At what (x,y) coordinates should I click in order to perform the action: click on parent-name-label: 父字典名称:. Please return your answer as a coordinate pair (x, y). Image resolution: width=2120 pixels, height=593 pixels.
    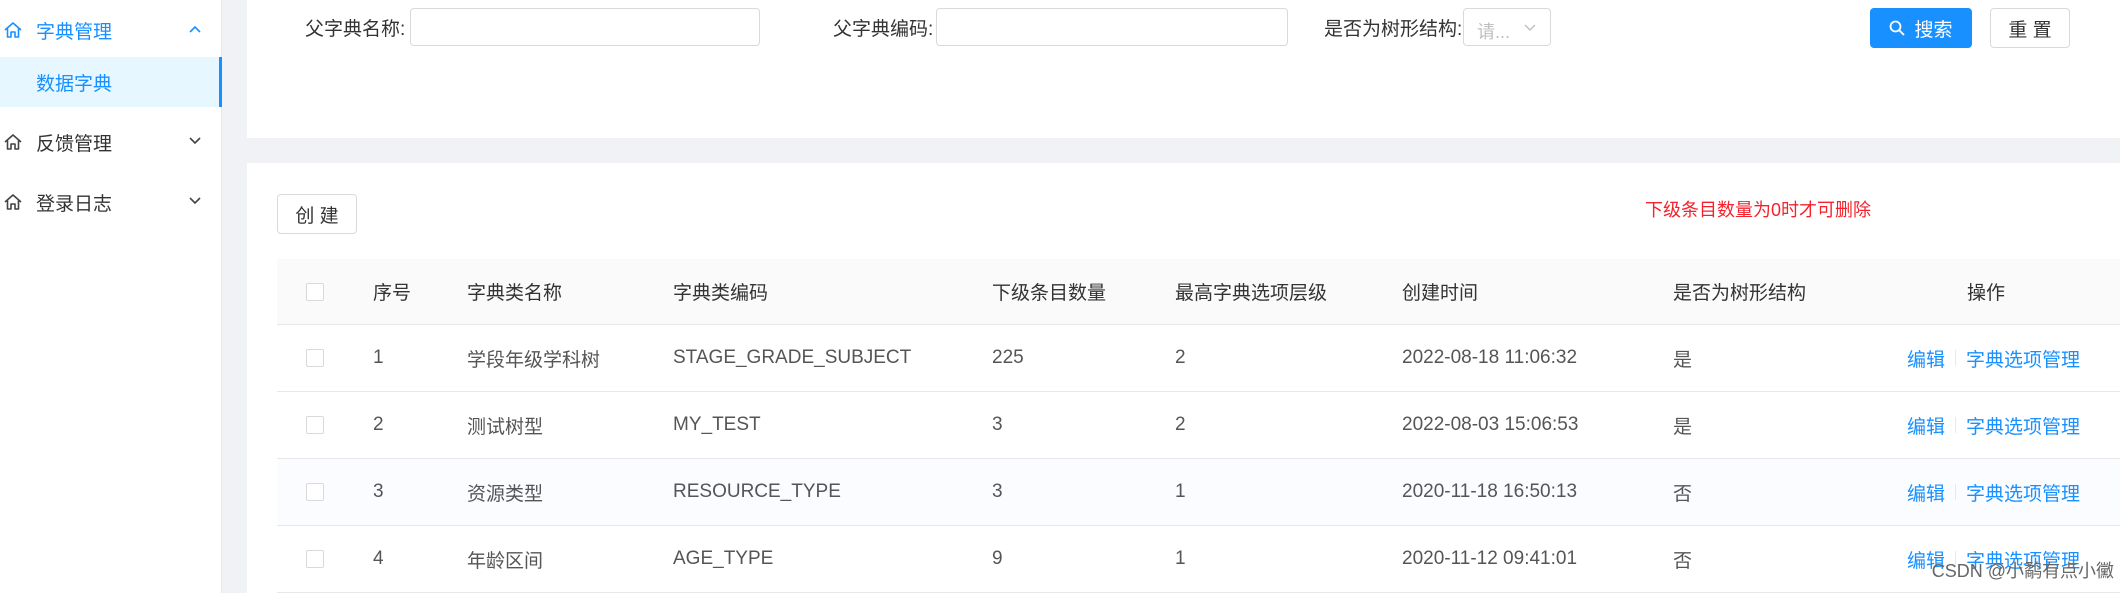
    Looking at the image, I should click on (355, 29).